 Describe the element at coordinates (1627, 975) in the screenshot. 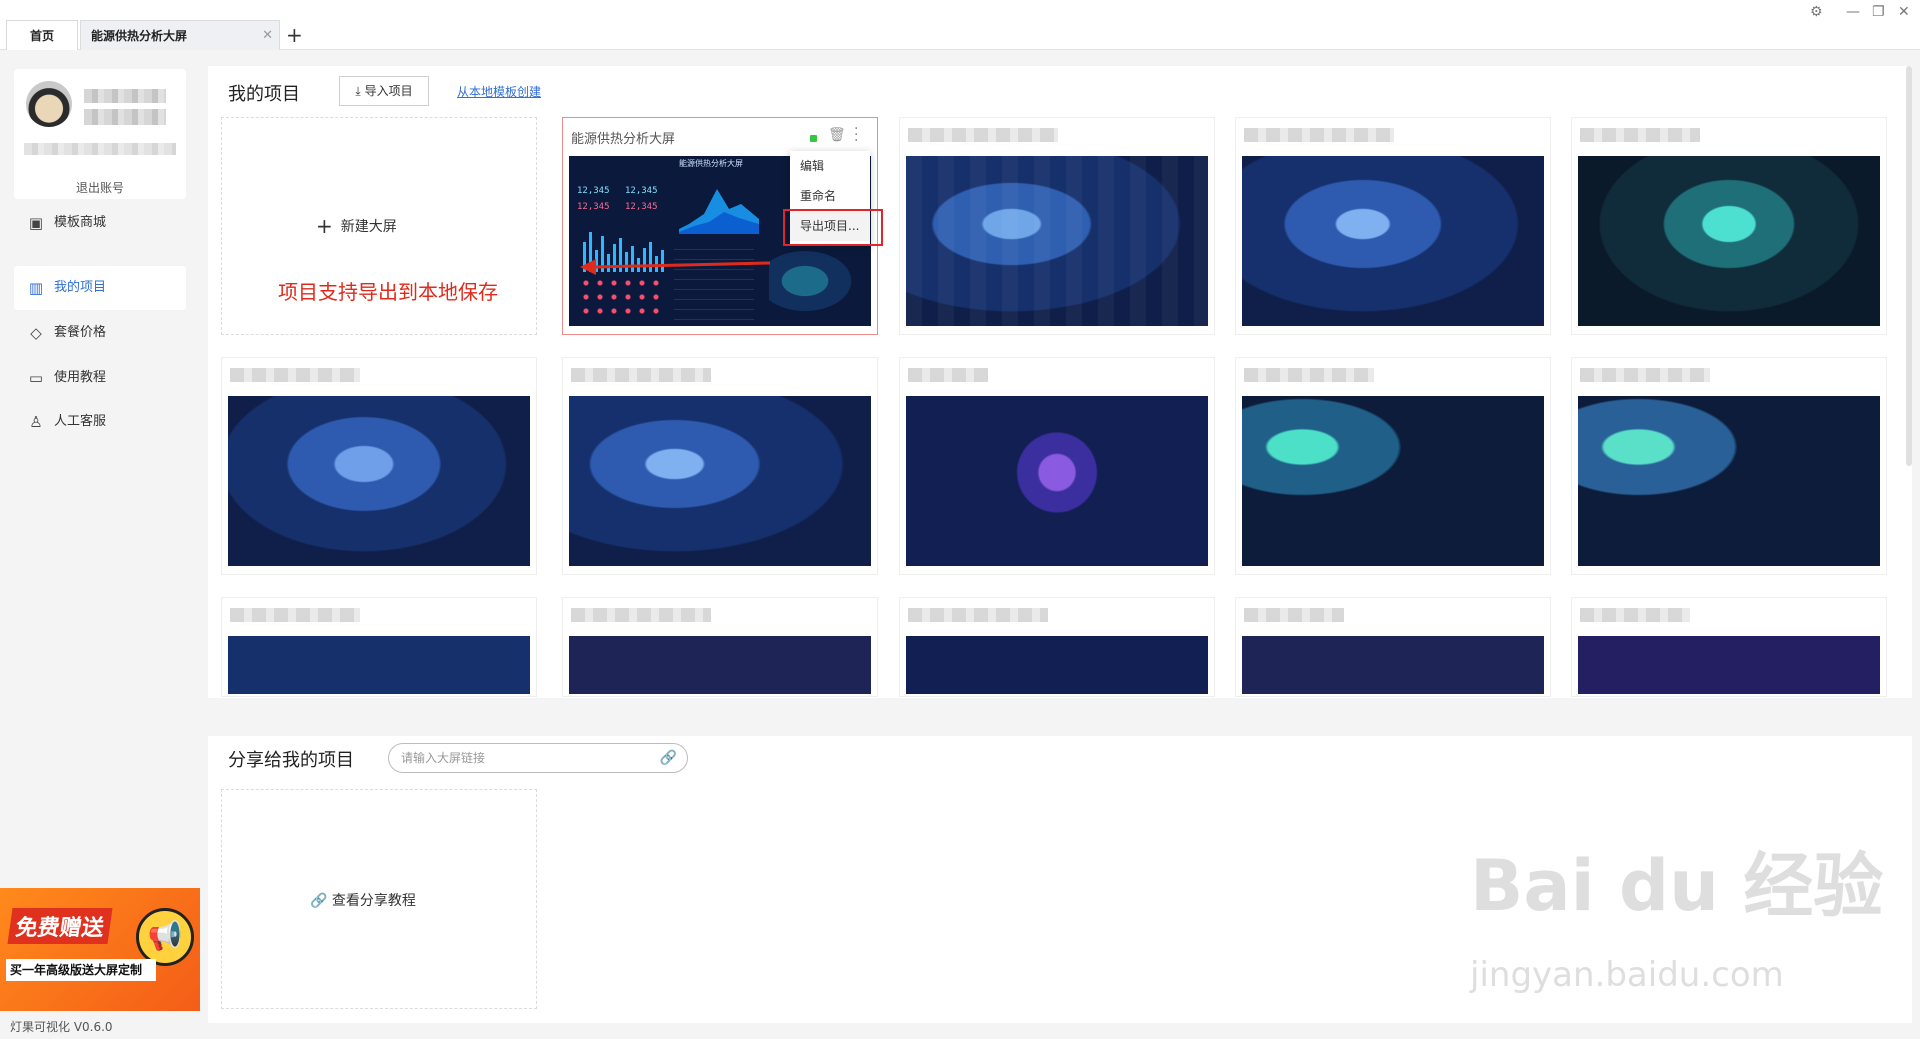

I see `watermark-url: jingyan.baidu.com` at that location.